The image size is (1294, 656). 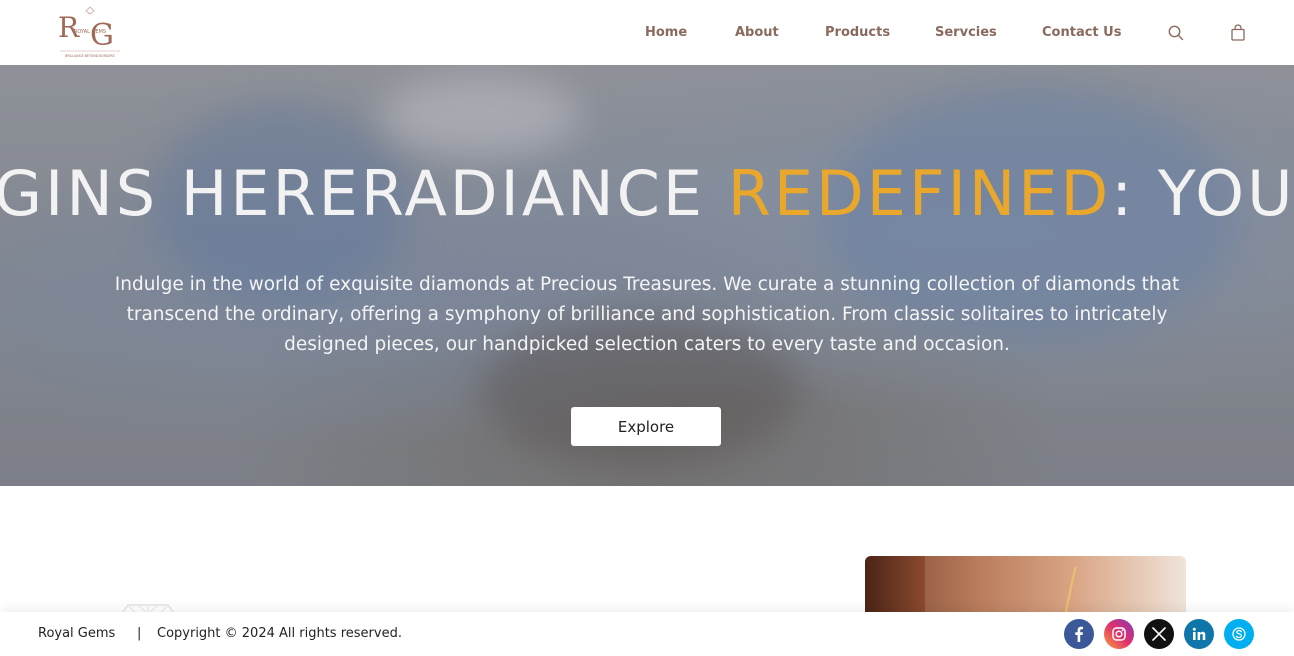 I want to click on marquee-text-before: GINS HERERADIANCE, so click(x=364, y=193).